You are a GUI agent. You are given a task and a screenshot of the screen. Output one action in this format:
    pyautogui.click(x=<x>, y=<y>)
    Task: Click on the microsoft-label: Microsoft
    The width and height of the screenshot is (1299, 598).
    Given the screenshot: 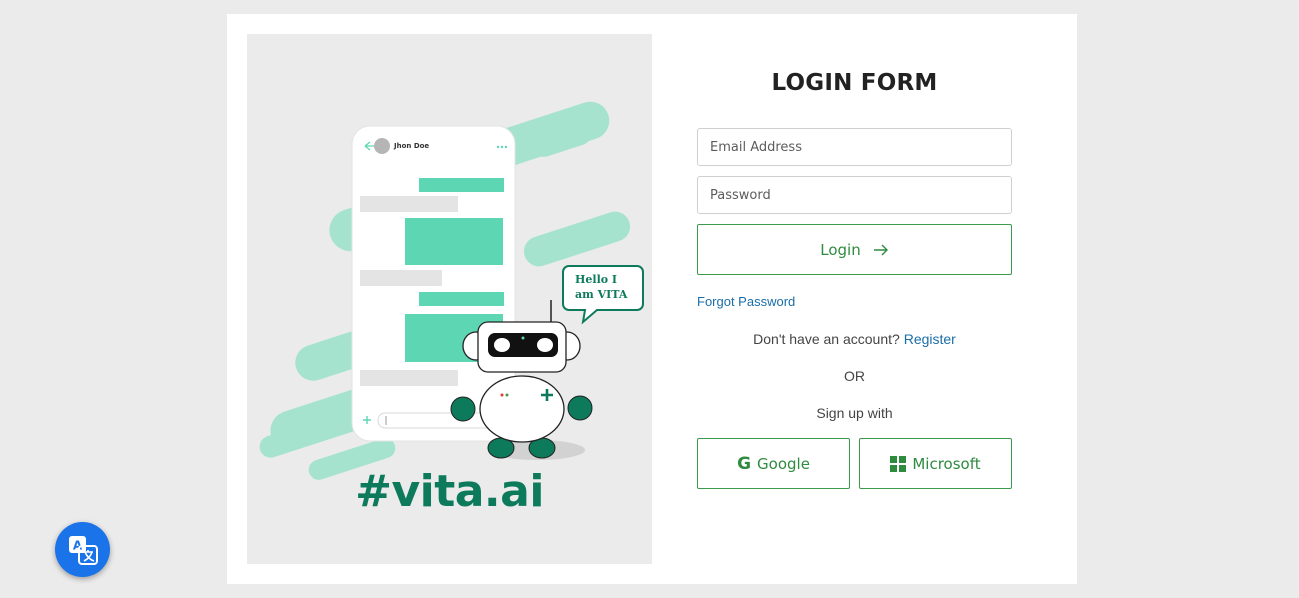 What is the action you would take?
    pyautogui.click(x=946, y=463)
    